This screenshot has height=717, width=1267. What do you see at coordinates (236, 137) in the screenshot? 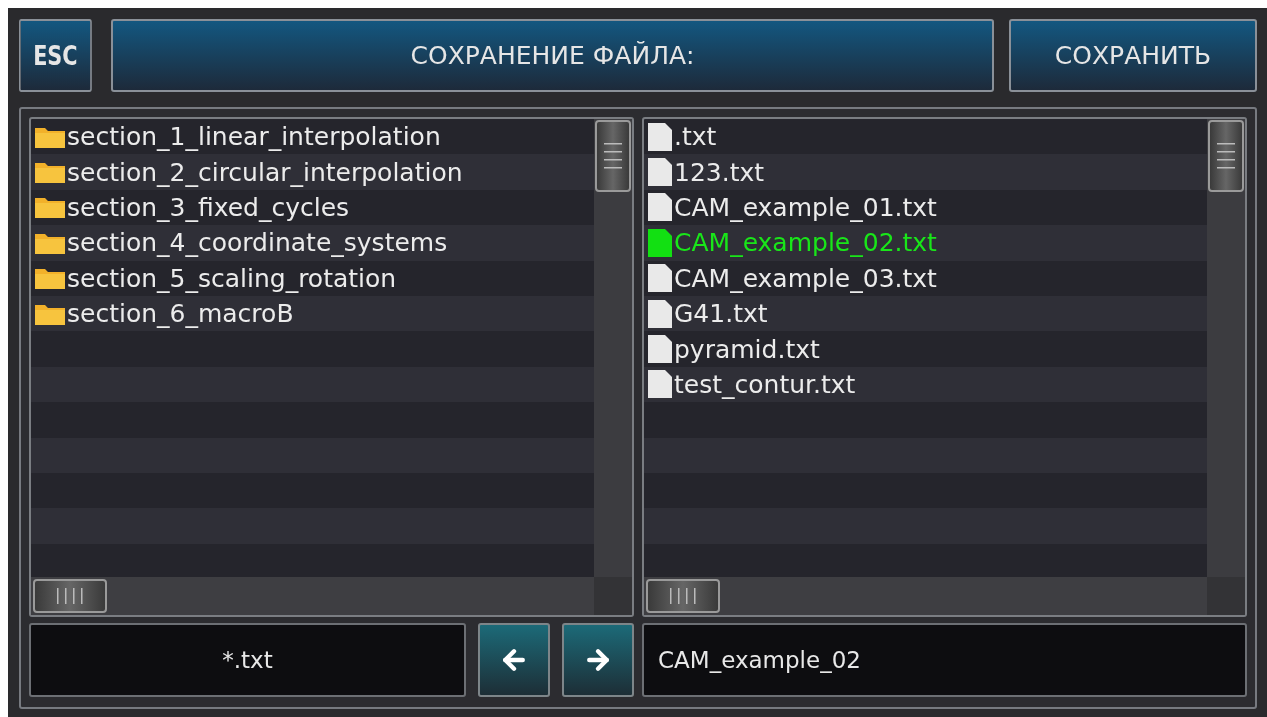
I see `folder-item: section_1_linear_interpolation` at bounding box center [236, 137].